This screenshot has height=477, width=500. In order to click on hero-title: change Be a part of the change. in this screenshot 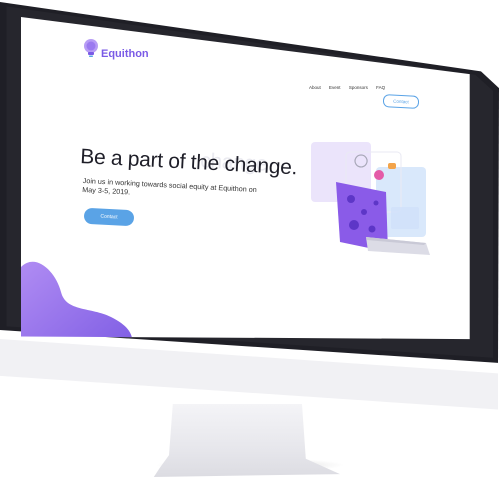, I will do `click(189, 162)`.